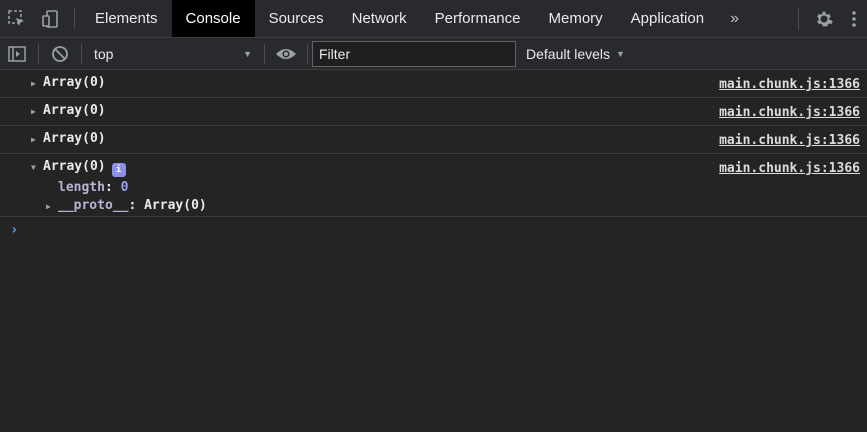  Describe the element at coordinates (478, 18) in the screenshot. I see `tab-performance: Performance` at that location.